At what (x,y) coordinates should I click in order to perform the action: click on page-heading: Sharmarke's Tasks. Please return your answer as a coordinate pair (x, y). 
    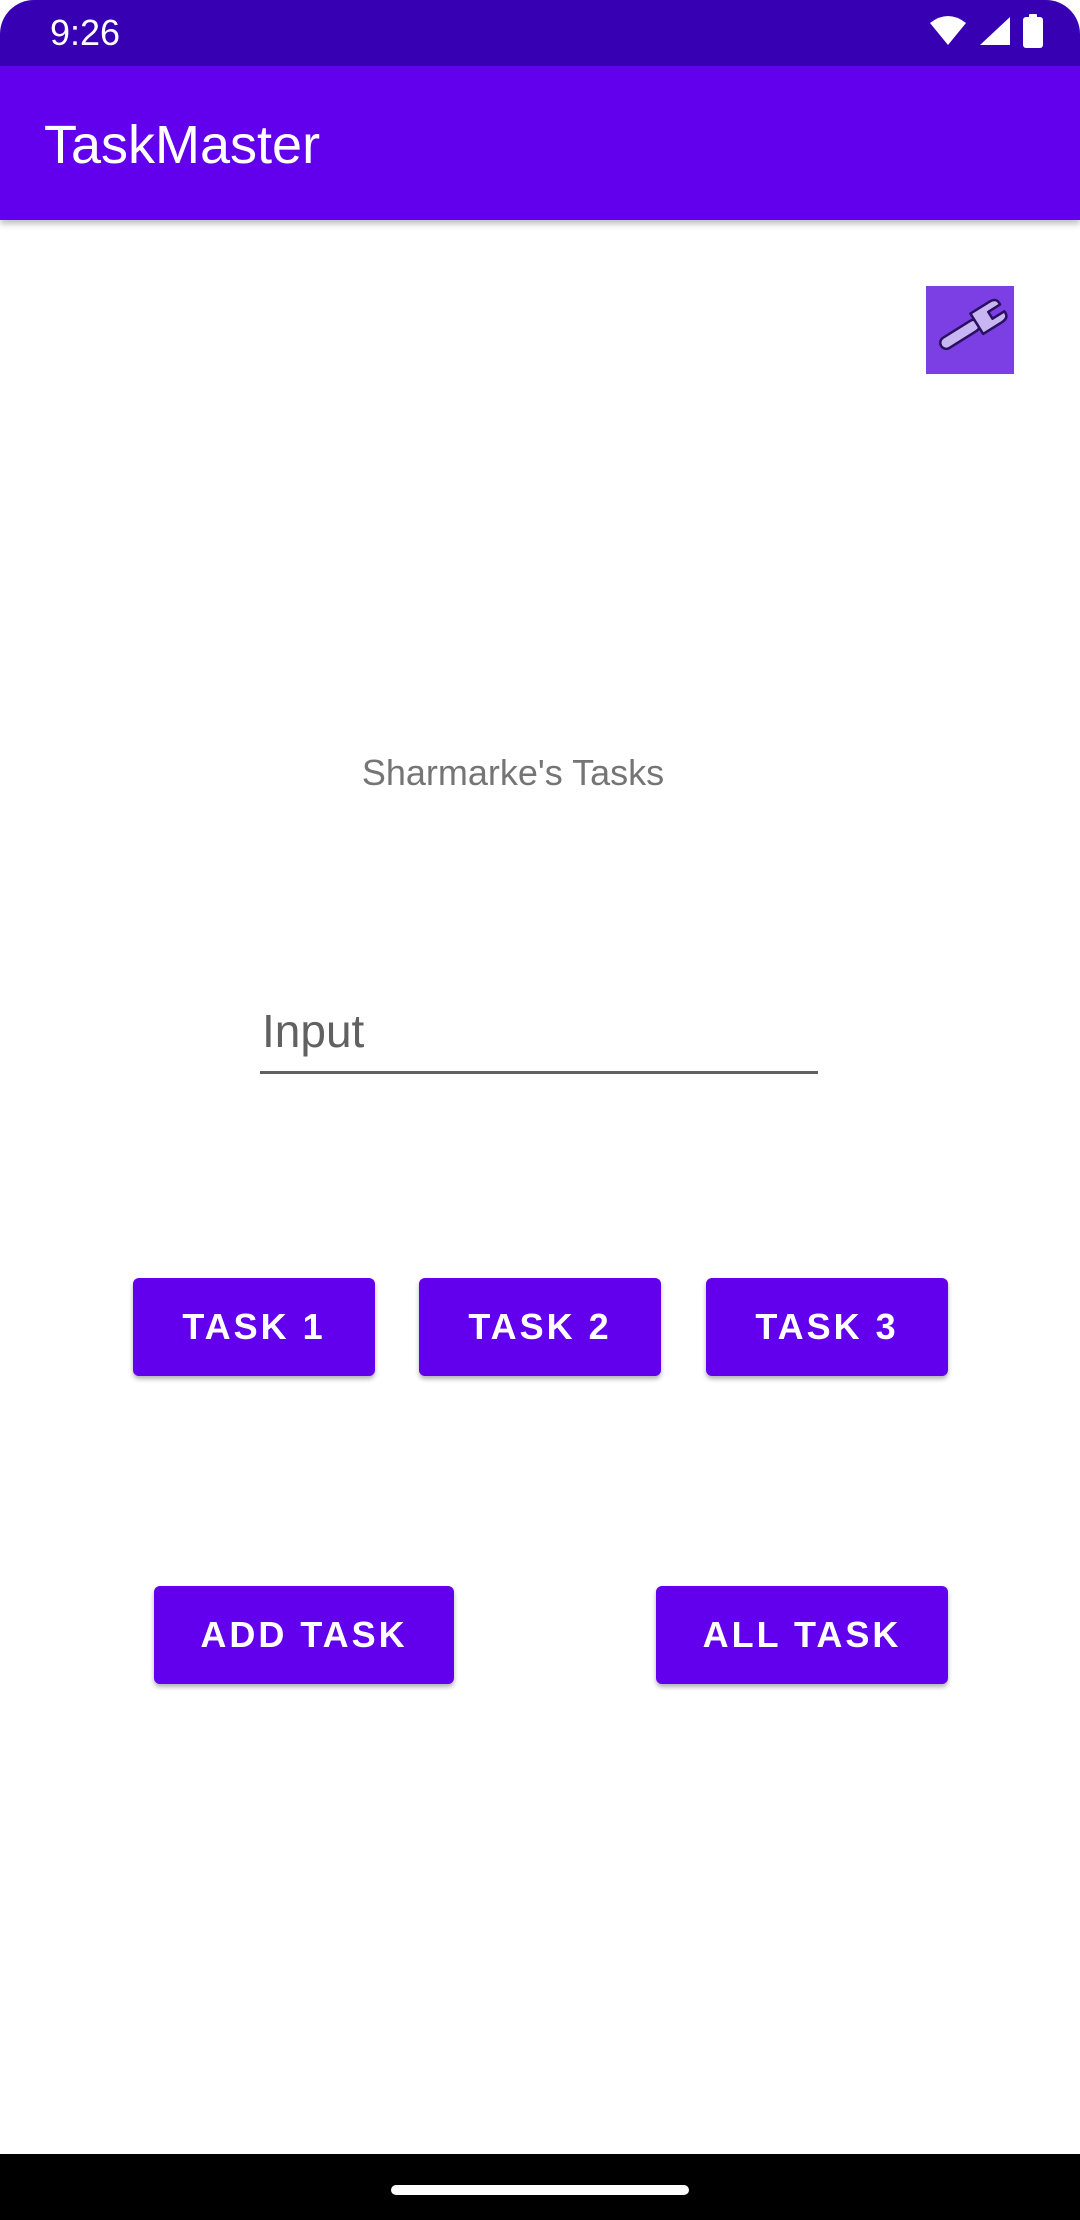
    Looking at the image, I should click on (513, 772).